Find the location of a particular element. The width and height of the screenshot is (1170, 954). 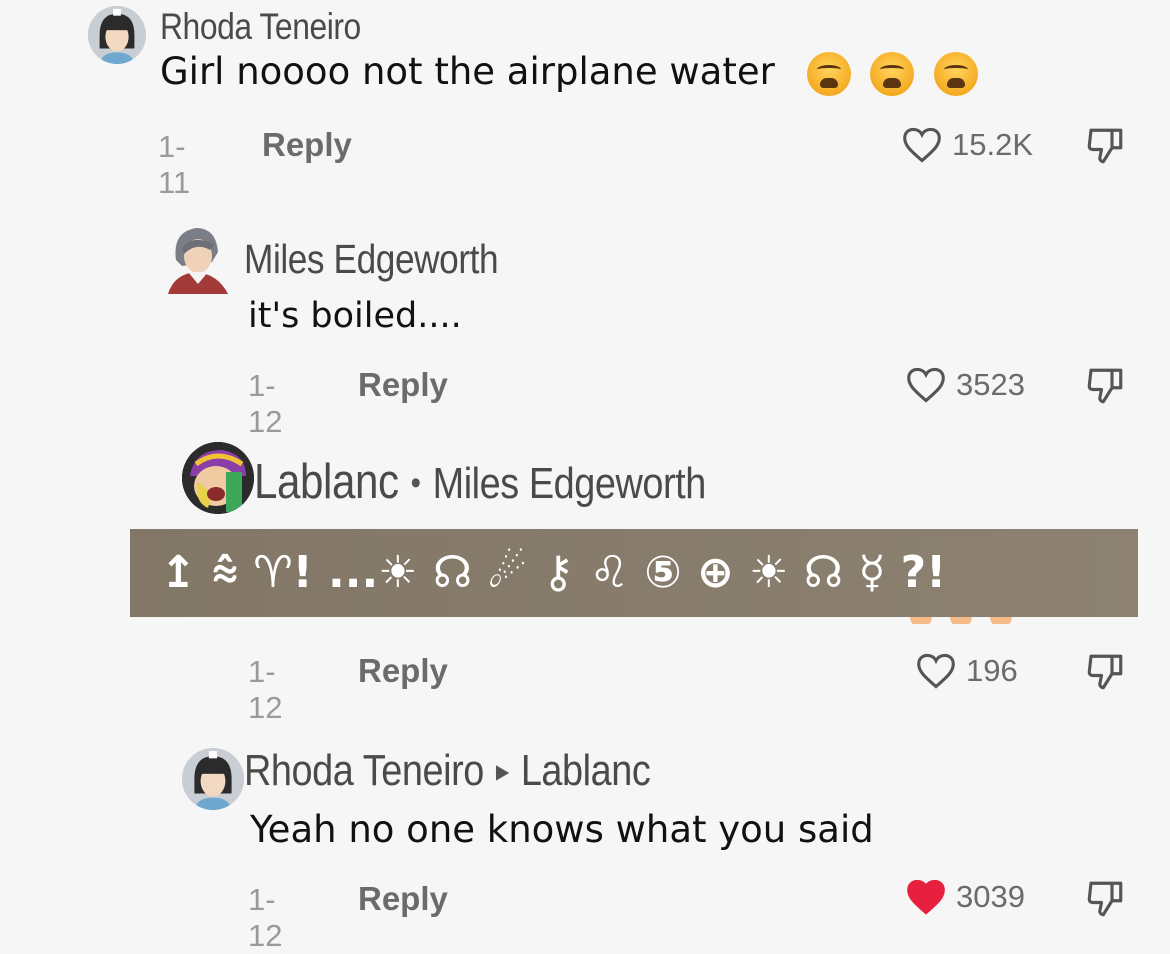

avatar-lablanc-icon is located at coordinates (218, 478).